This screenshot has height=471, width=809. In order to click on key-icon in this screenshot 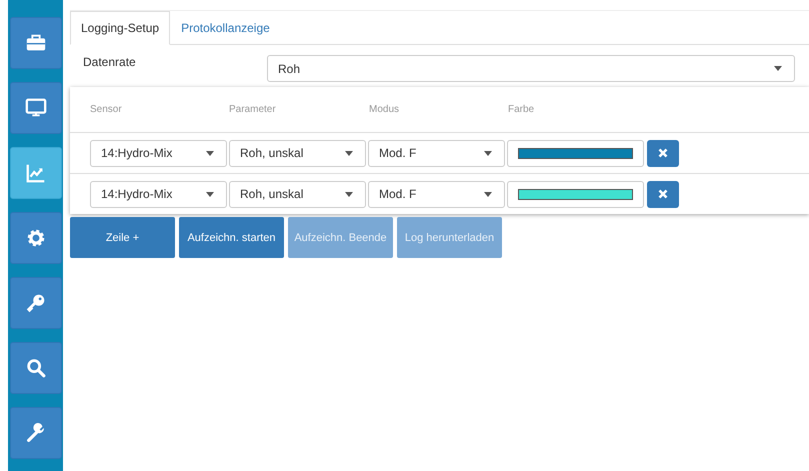, I will do `click(35, 303)`.